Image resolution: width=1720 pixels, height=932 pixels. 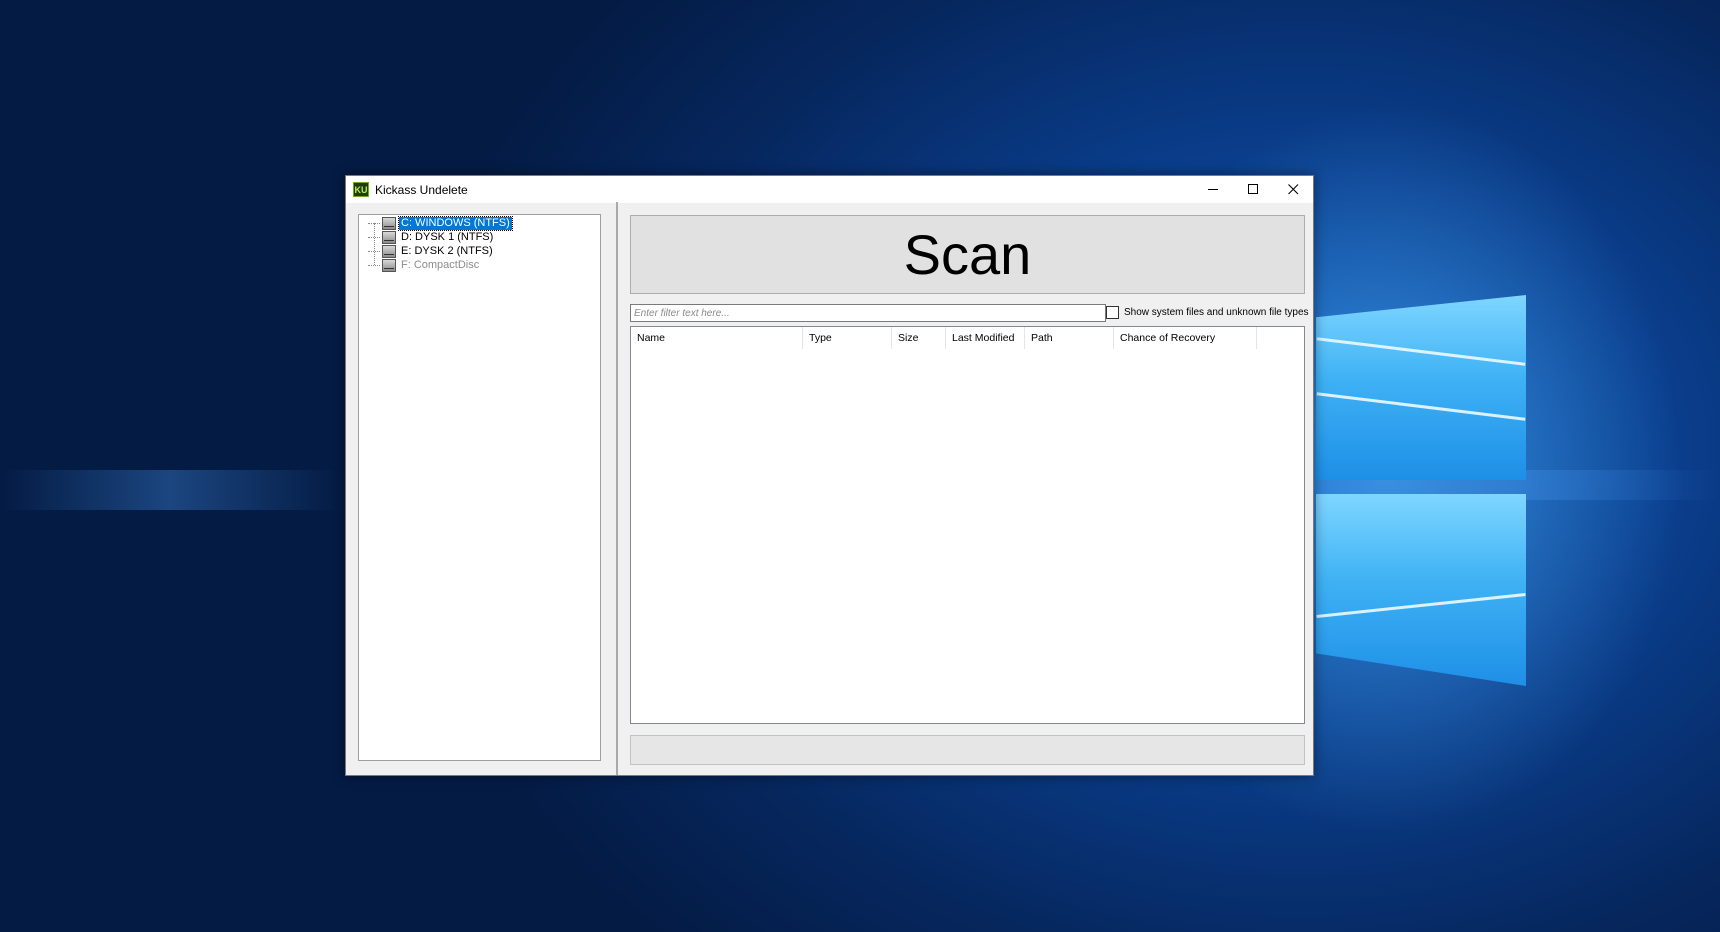 I want to click on column-header-size: Size, so click(x=919, y=338).